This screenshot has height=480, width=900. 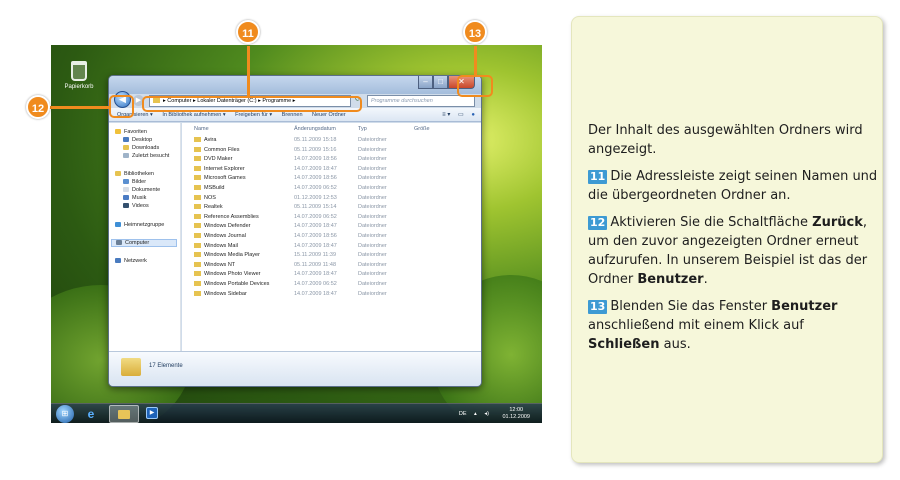 What do you see at coordinates (331, 188) in the screenshot?
I see `file-row: MSBuild 14.07.2009 06:52 Dateiordner` at bounding box center [331, 188].